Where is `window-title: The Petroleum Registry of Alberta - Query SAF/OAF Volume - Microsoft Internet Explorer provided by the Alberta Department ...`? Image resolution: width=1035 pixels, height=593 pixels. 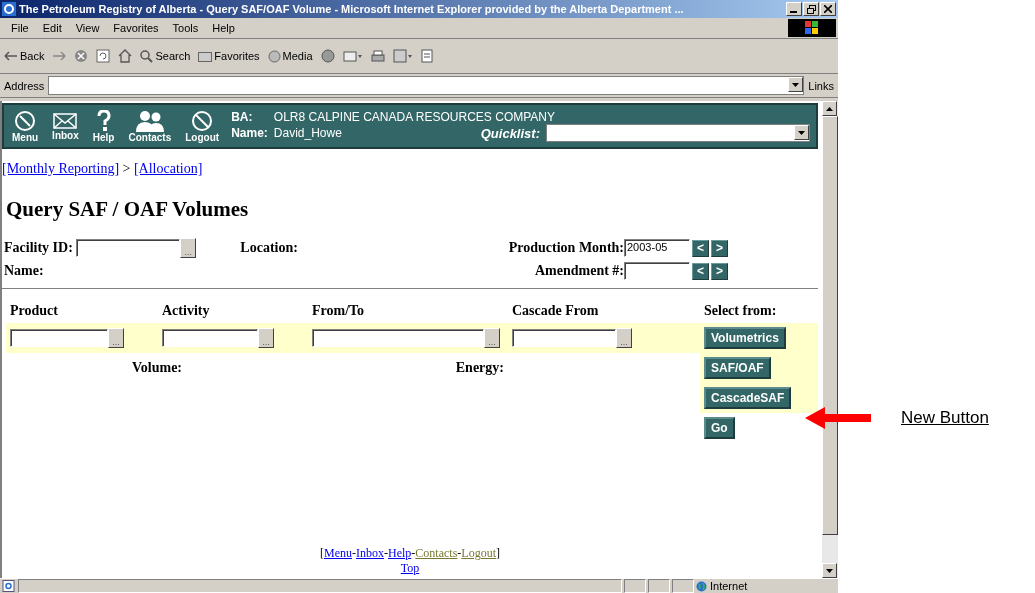
window-title: The Petroleum Registry of Alberta - Query SAF/OAF Volume - Microsoft Internet Explorer provided by the Alberta Department ... is located at coordinates (352, 9).